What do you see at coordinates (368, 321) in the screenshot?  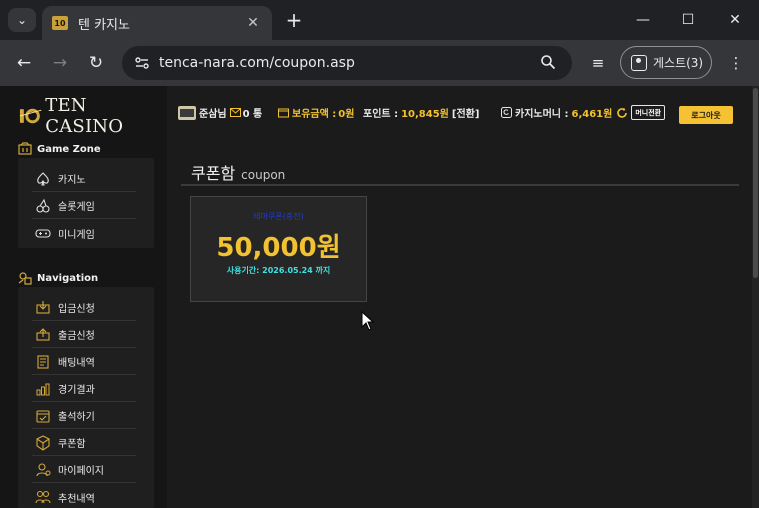 I see `mouse-cursor-icon` at bounding box center [368, 321].